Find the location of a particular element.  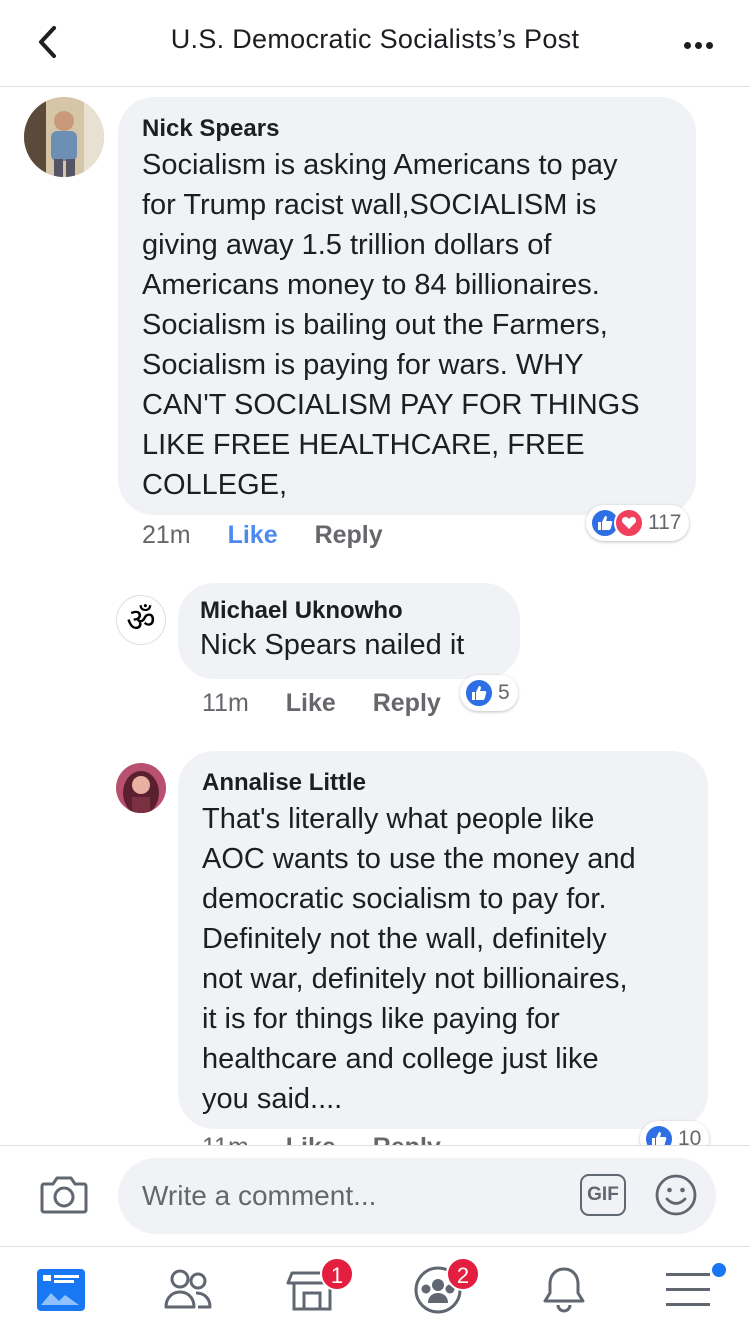

friends-icon is located at coordinates (188, 1289).